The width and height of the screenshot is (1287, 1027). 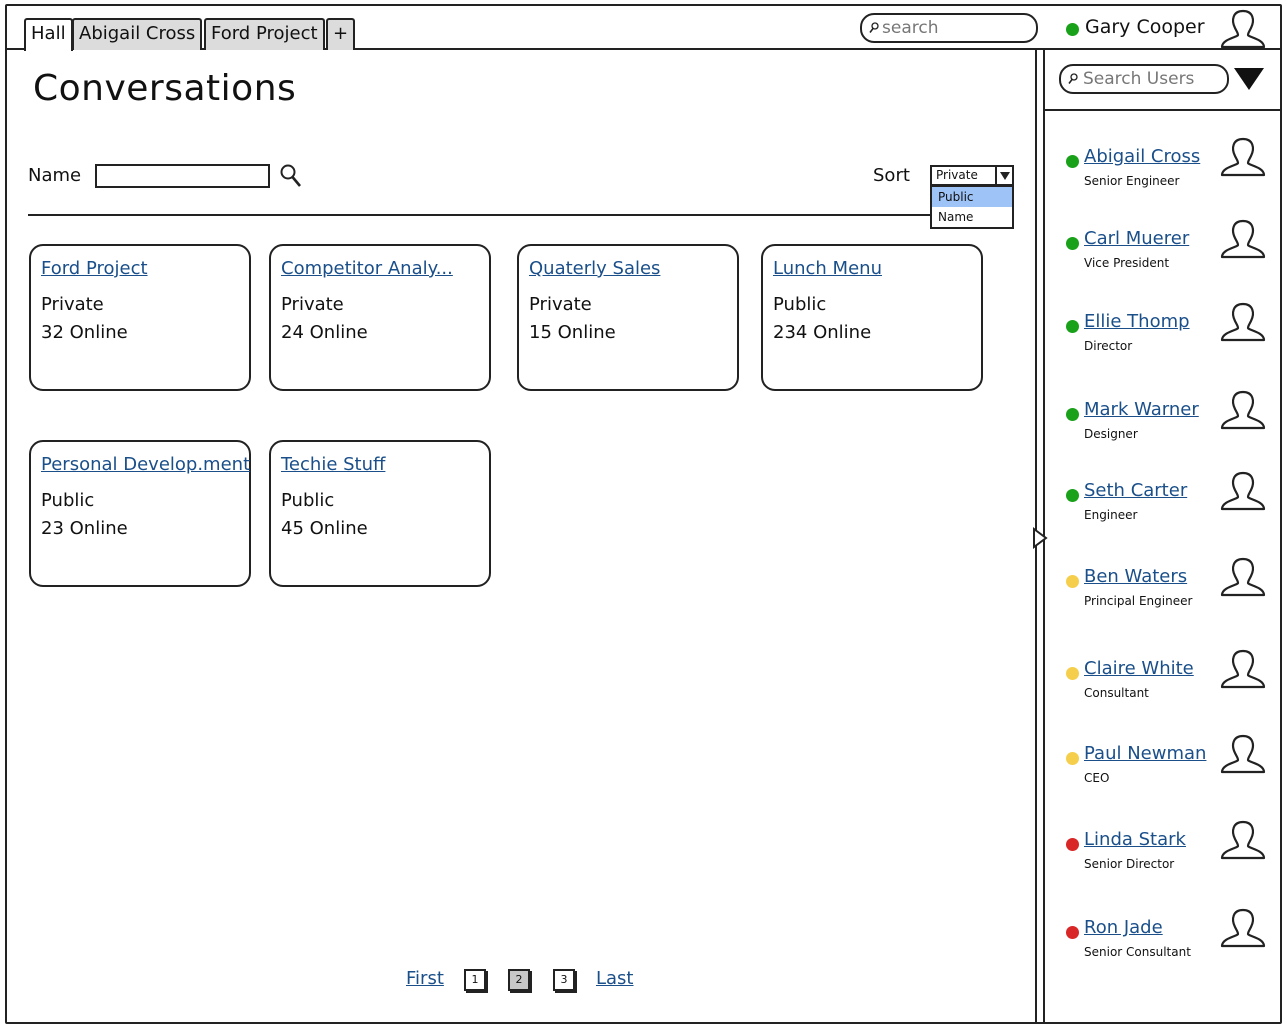 I want to click on user-search-input: Search Users, so click(x=1144, y=79).